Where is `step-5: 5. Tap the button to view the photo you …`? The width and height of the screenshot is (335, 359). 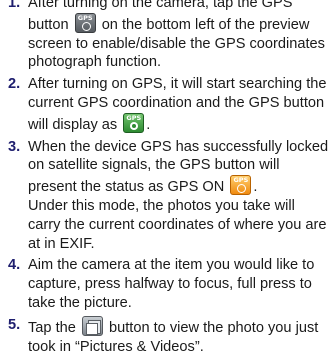 step-5: 5. Tap the button to view the photo you … is located at coordinates (167, 336).